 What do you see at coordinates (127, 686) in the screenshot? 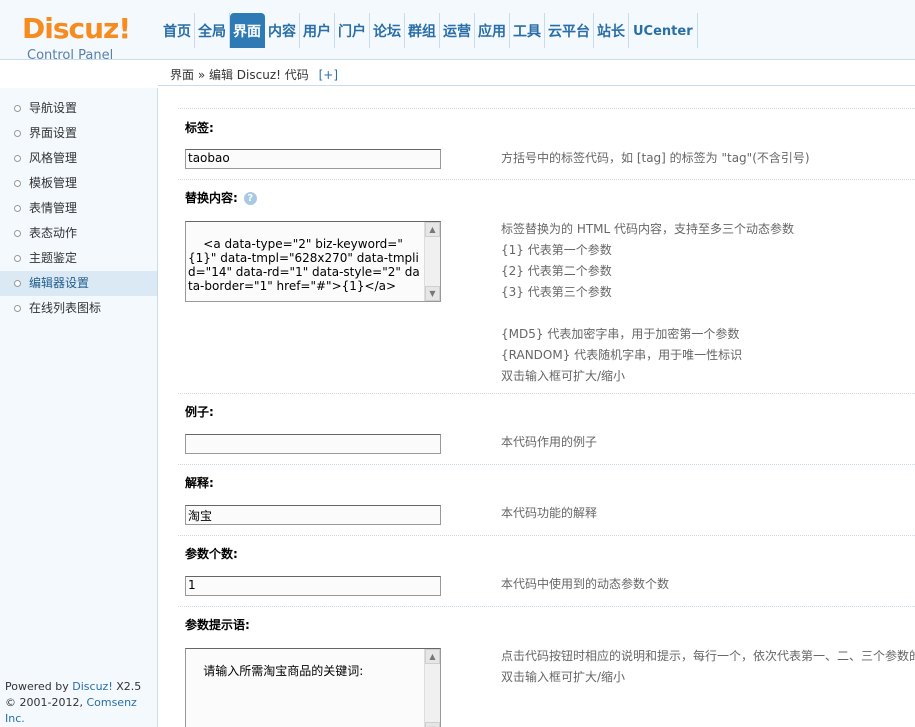
I see `powered-version: X2.5` at bounding box center [127, 686].